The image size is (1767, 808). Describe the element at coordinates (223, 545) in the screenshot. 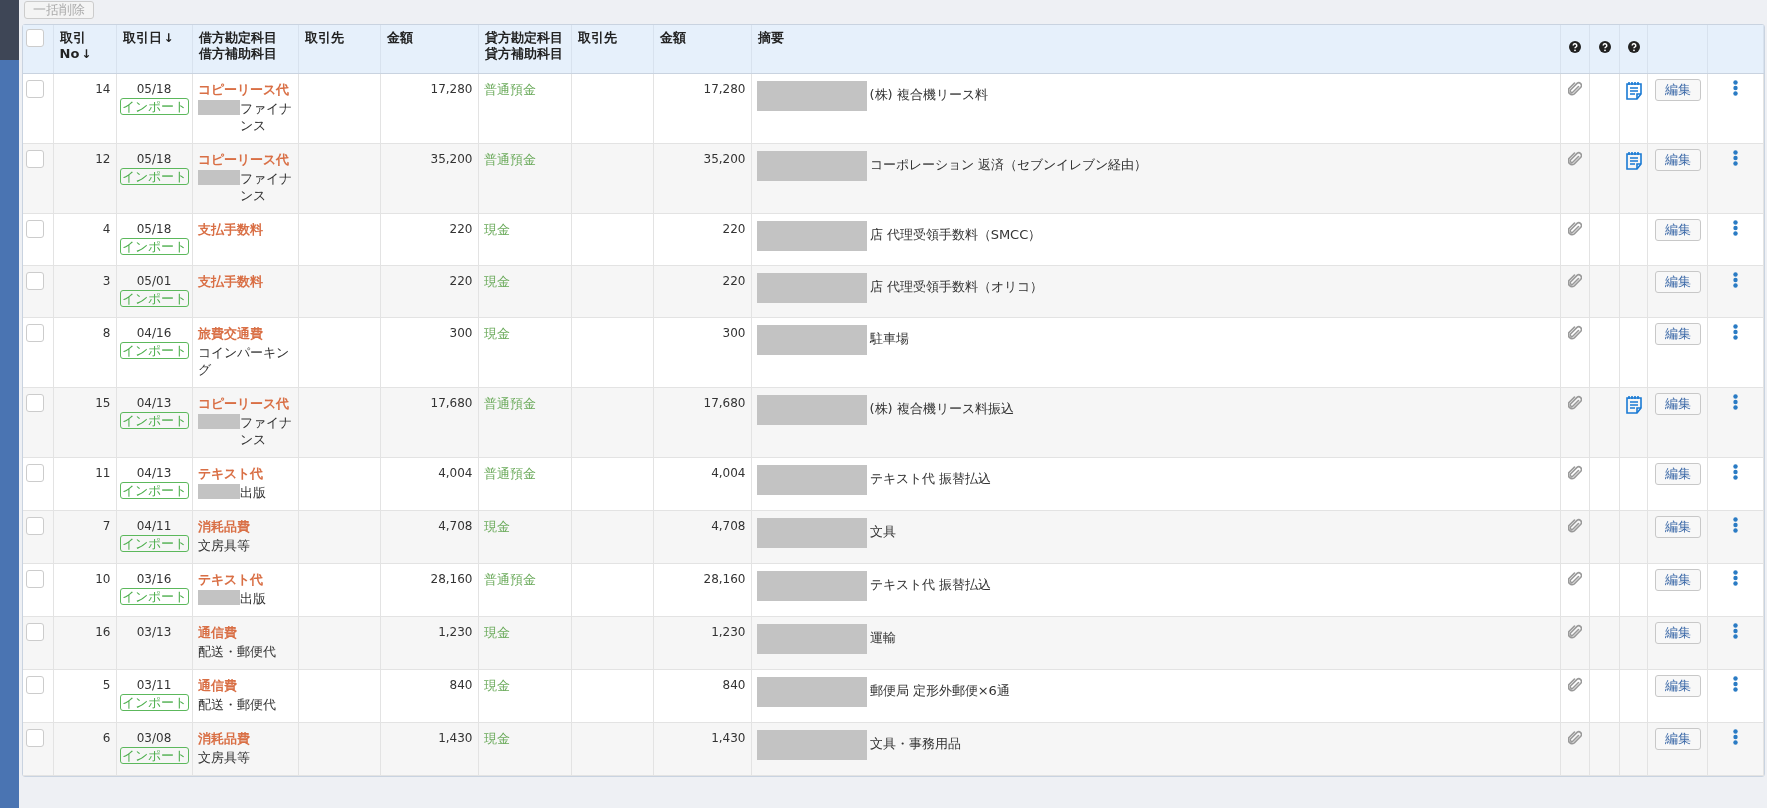

I see `debit-sub-account: 文房具等` at that location.